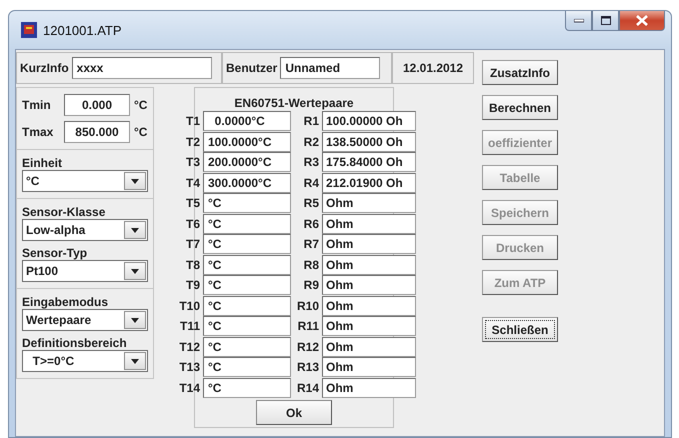  Describe the element at coordinates (29, 30) in the screenshot. I see `app-icon` at that location.